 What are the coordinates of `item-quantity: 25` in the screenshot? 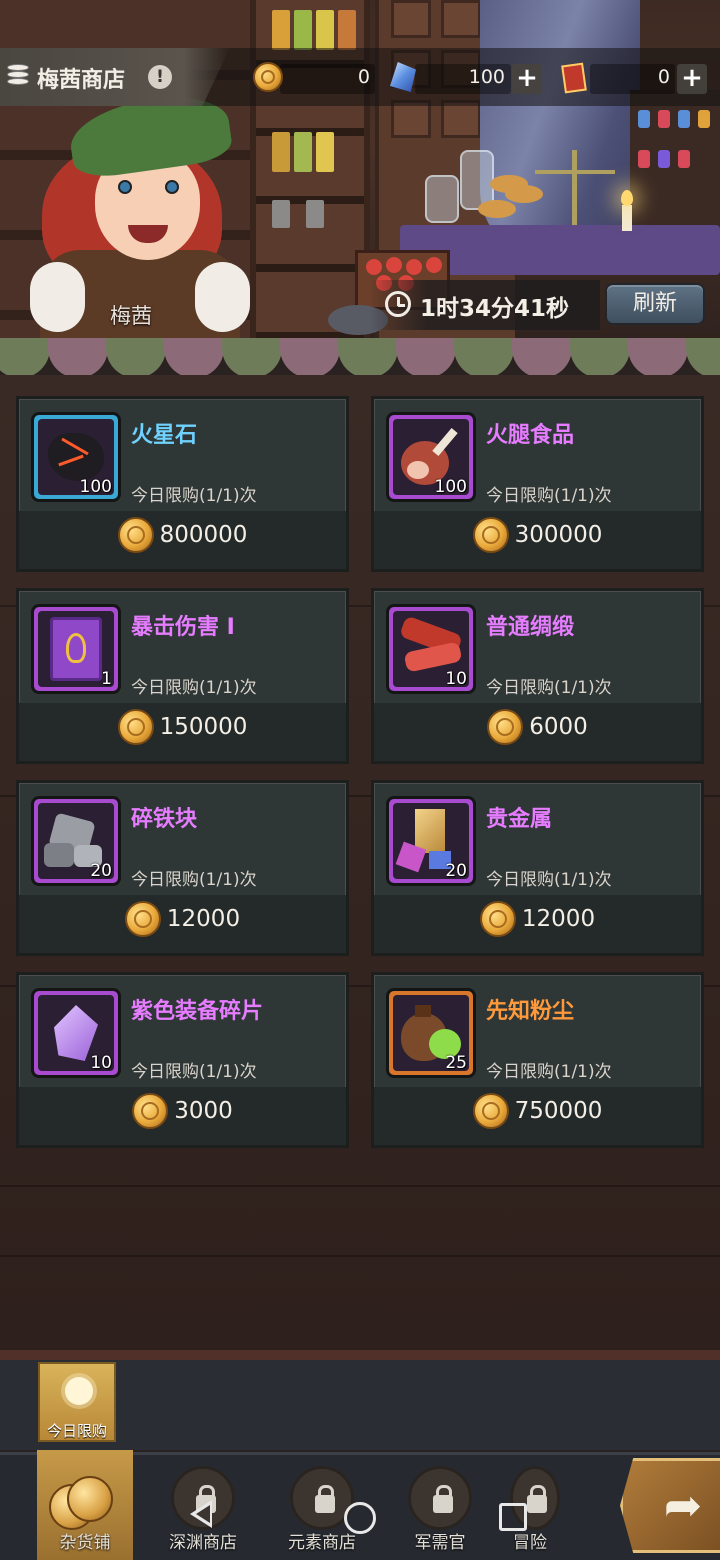 It's located at (456, 1063).